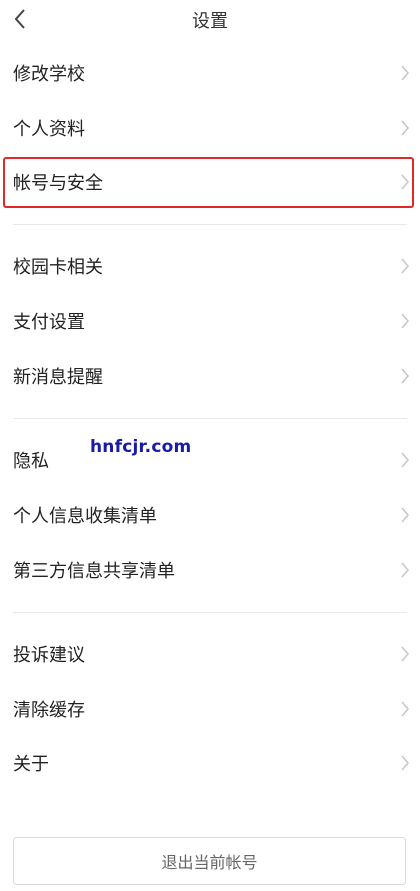  I want to click on settings-item-clear-cache: 清除缓存, so click(210, 709).